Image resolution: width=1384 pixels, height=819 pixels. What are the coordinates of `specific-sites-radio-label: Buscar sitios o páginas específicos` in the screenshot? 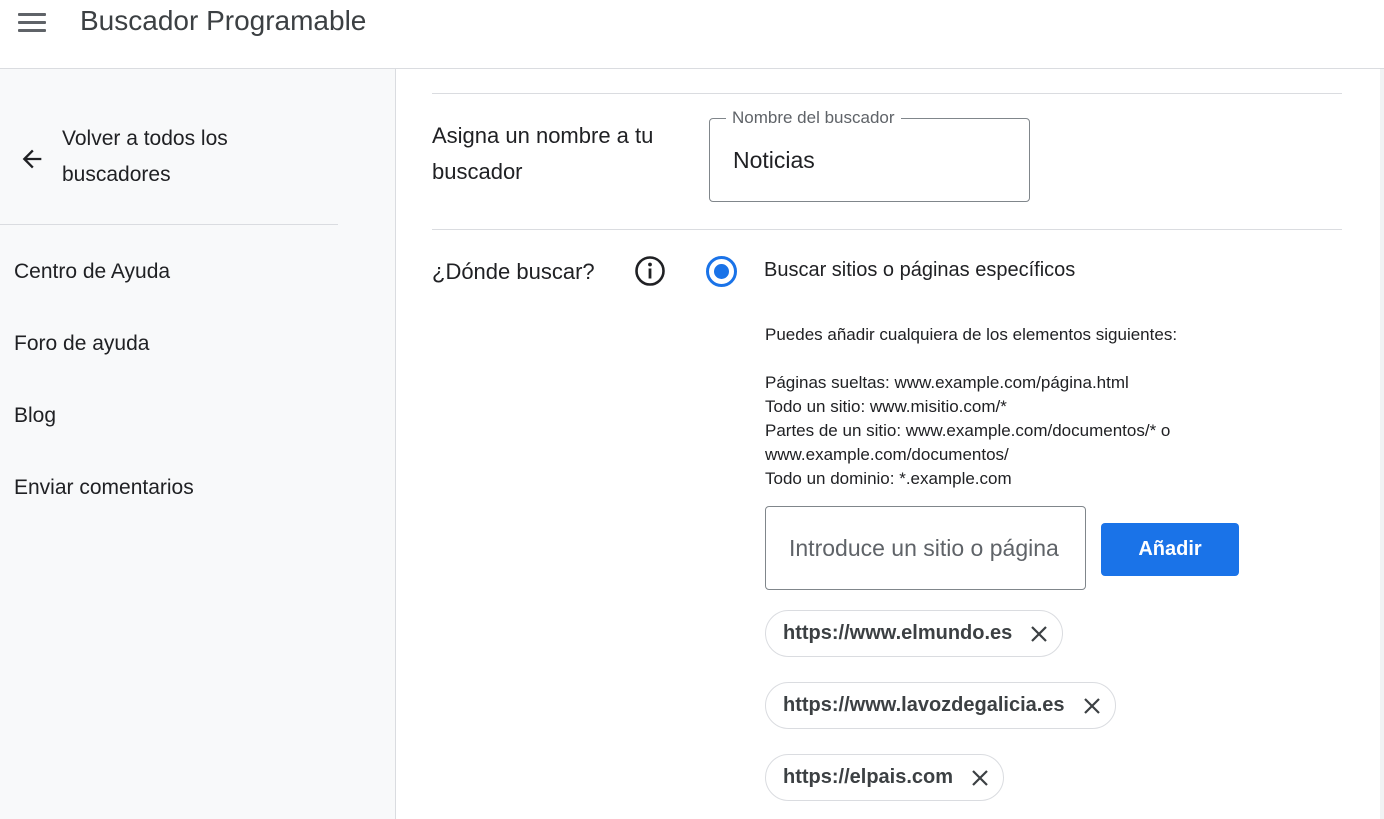 It's located at (920, 270).